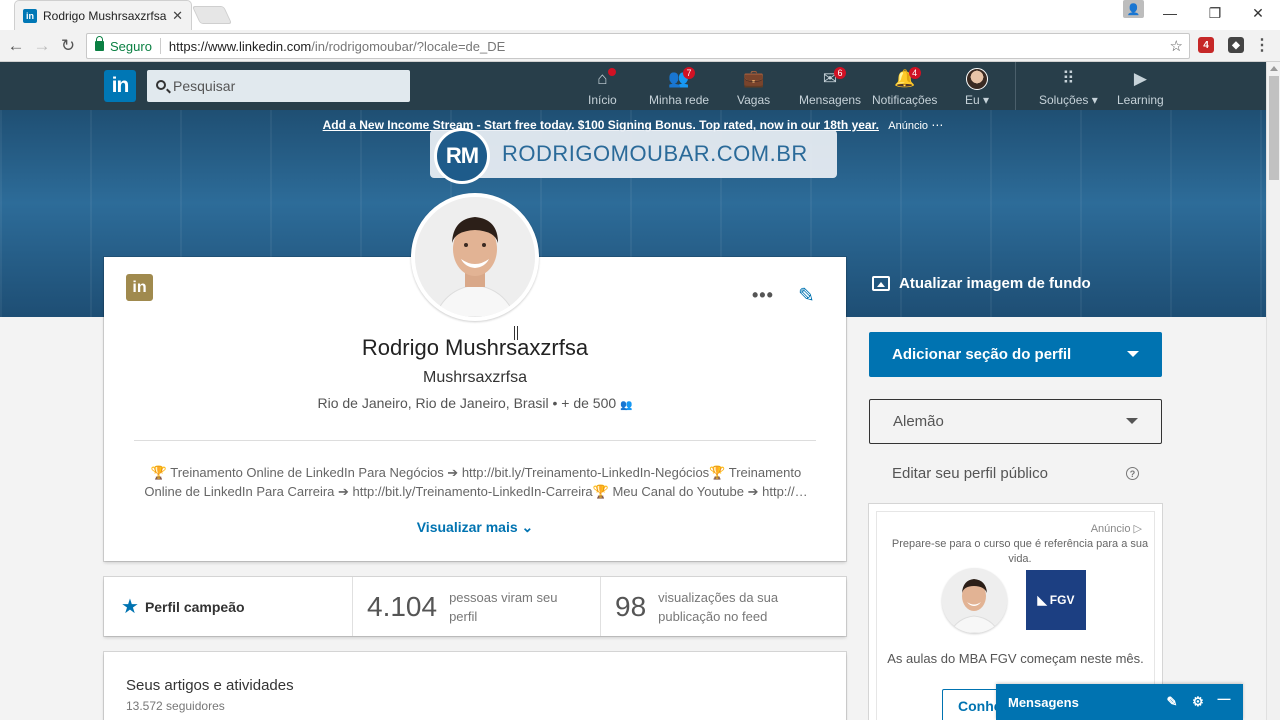 The width and height of the screenshot is (1280, 720). What do you see at coordinates (68, 46) in the screenshot?
I see `reload-icon: ↻` at bounding box center [68, 46].